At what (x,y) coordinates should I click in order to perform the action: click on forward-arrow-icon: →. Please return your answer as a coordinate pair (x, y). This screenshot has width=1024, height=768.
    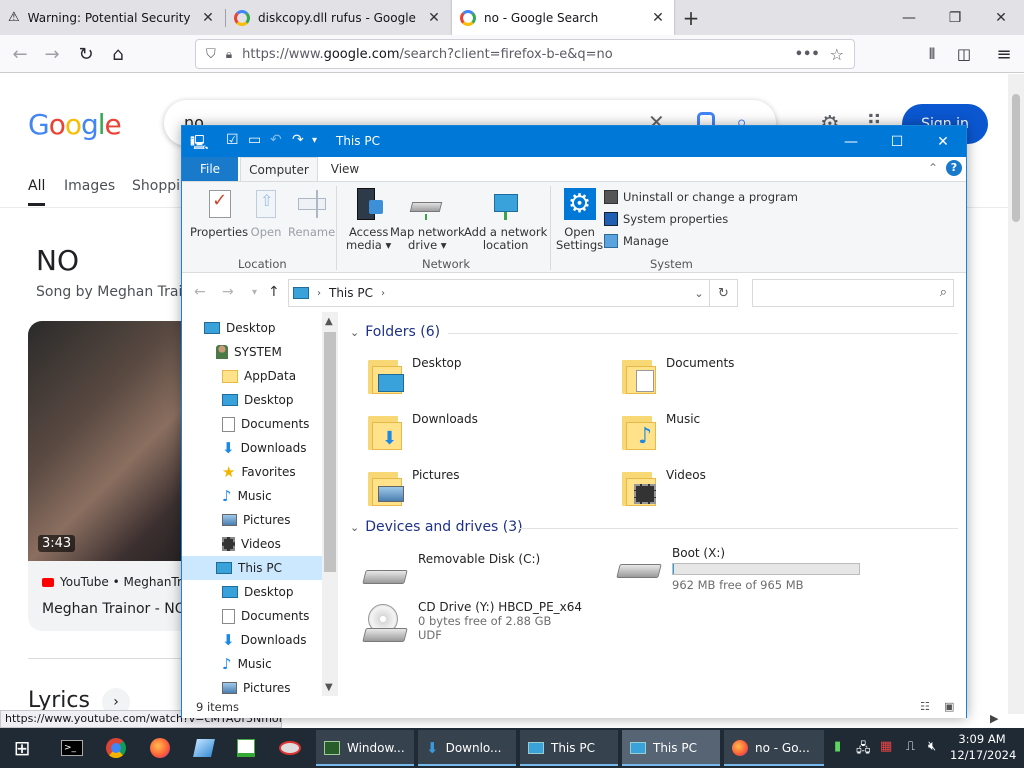
    Looking at the image, I should click on (228, 292).